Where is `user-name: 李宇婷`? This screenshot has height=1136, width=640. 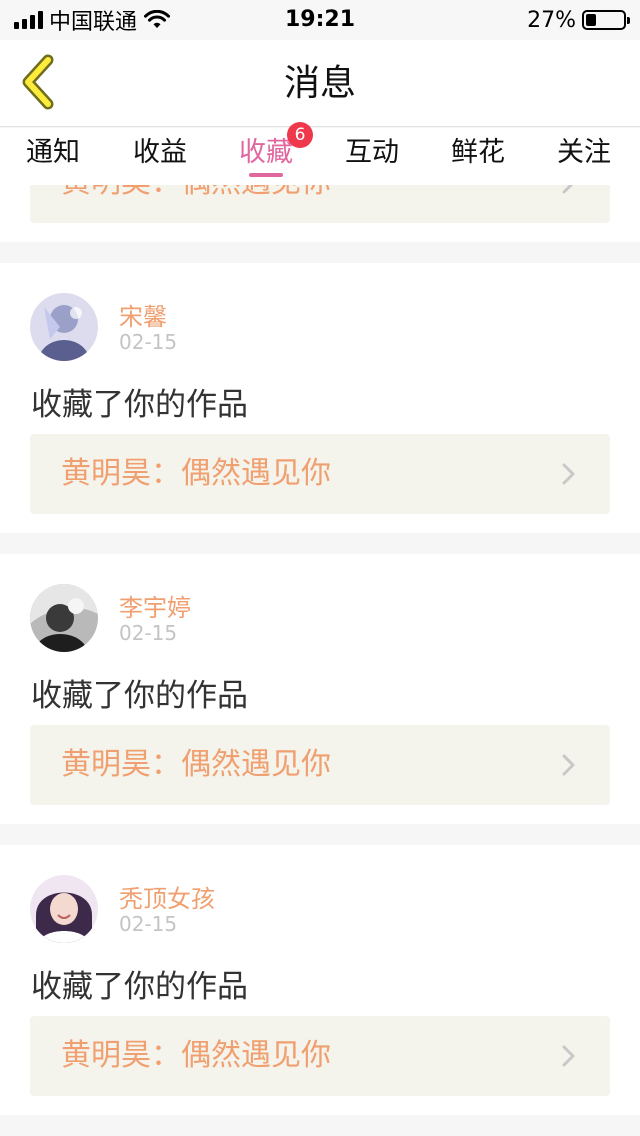
user-name: 李宇婷 is located at coordinates (155, 605).